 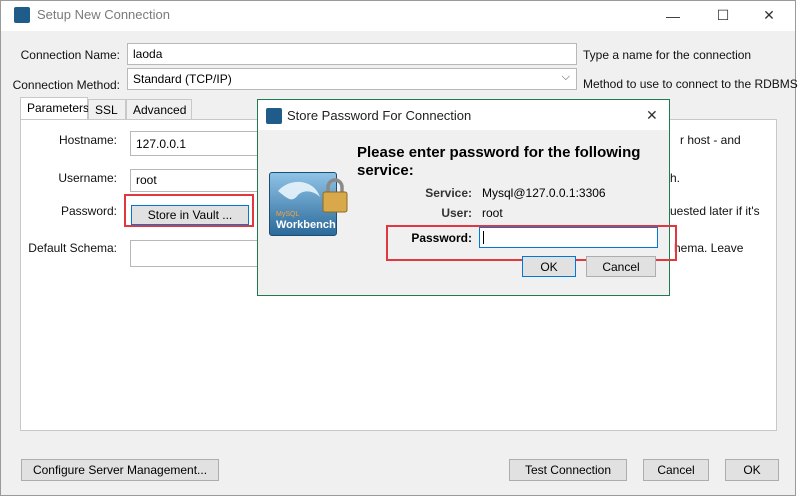 I want to click on default-schema-input, so click(x=194, y=253).